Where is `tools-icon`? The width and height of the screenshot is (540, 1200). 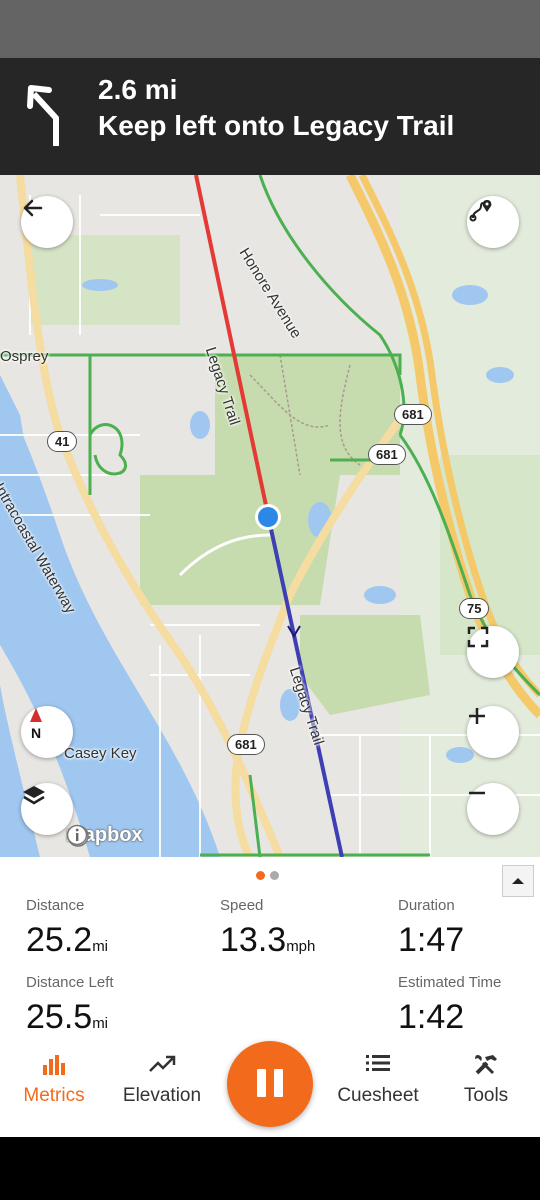
tools-icon is located at coordinates (486, 1065).